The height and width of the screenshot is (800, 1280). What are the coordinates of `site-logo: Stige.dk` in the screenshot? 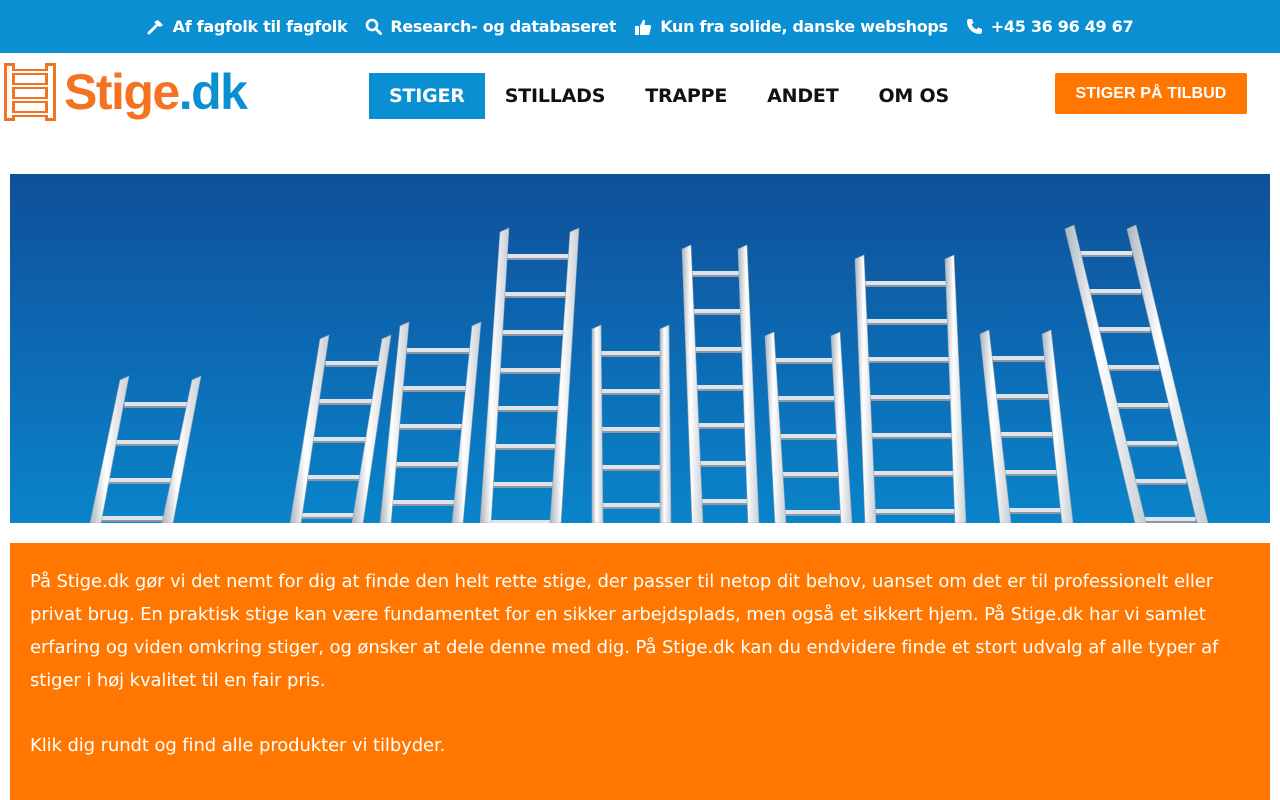 It's located at (128, 92).